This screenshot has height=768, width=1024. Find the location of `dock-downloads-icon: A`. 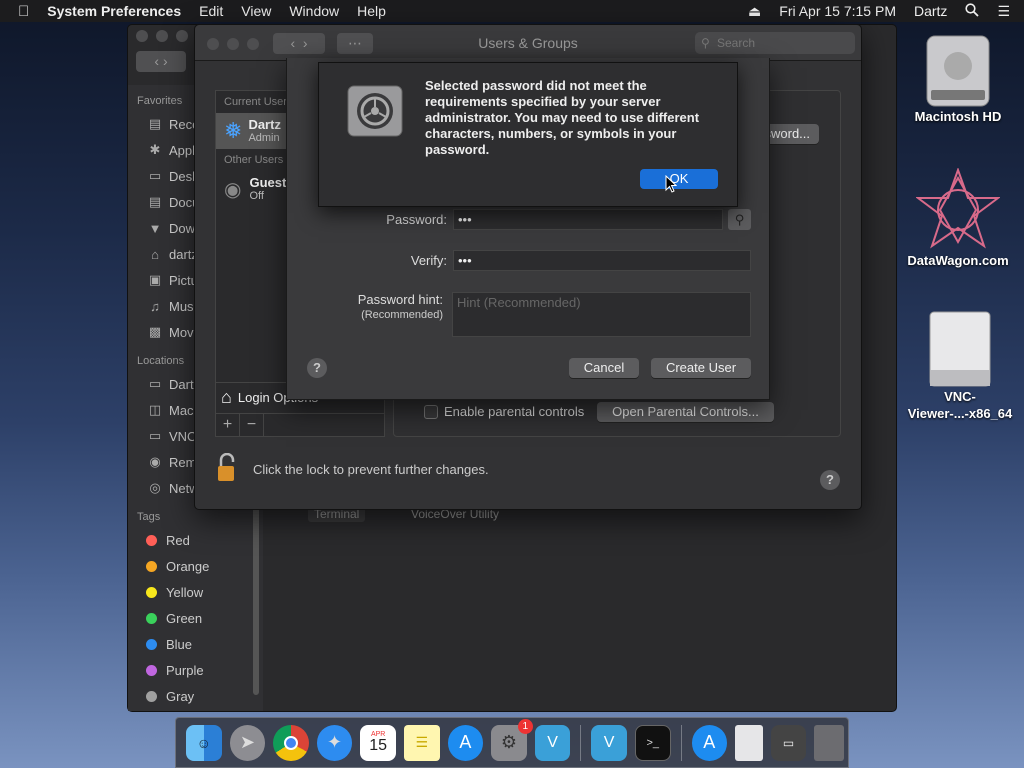

dock-downloads-icon: A is located at coordinates (709, 742).